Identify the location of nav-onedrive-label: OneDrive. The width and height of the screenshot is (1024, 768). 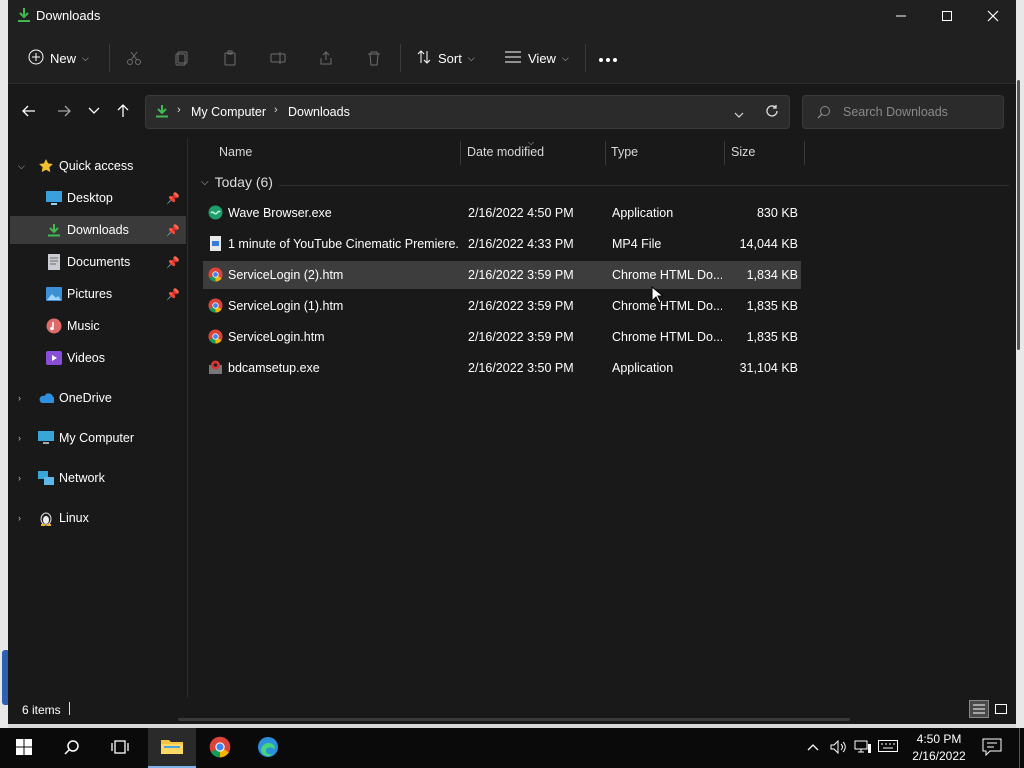
(85, 398).